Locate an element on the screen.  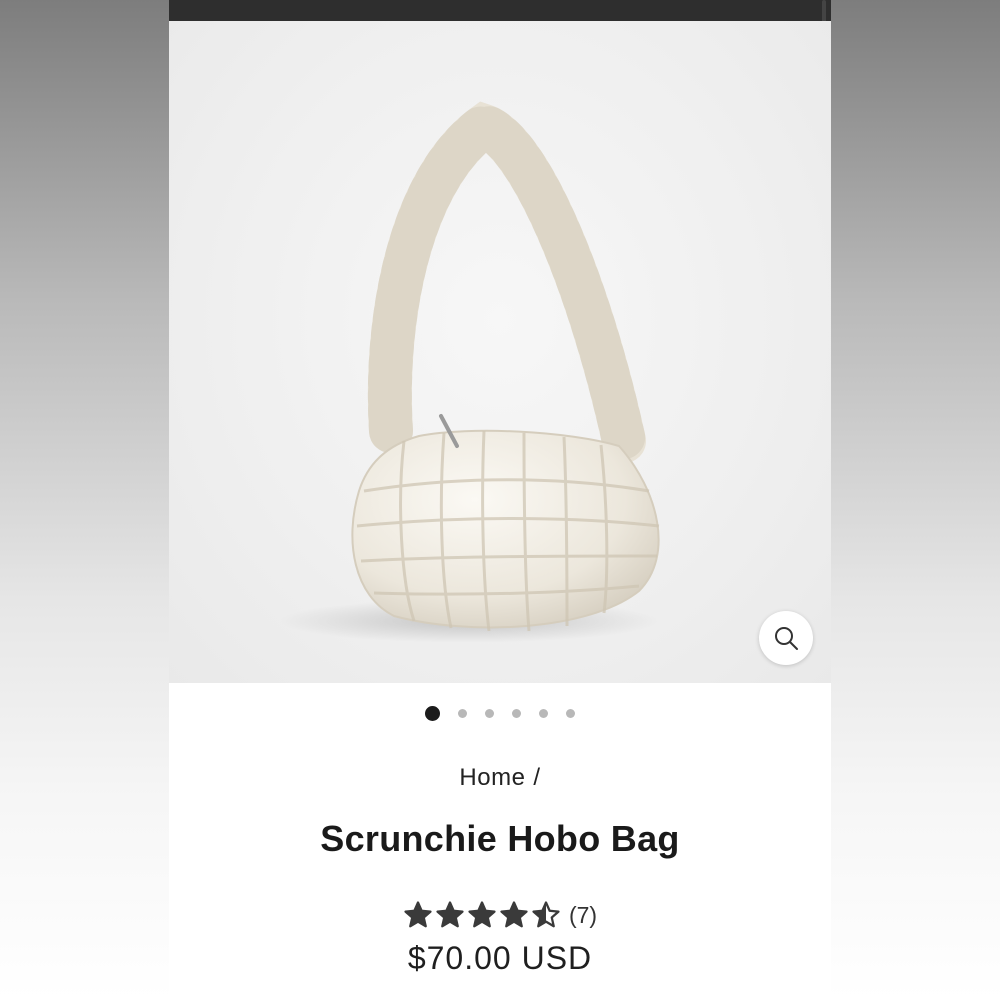
zoom-button is located at coordinates (786, 638).